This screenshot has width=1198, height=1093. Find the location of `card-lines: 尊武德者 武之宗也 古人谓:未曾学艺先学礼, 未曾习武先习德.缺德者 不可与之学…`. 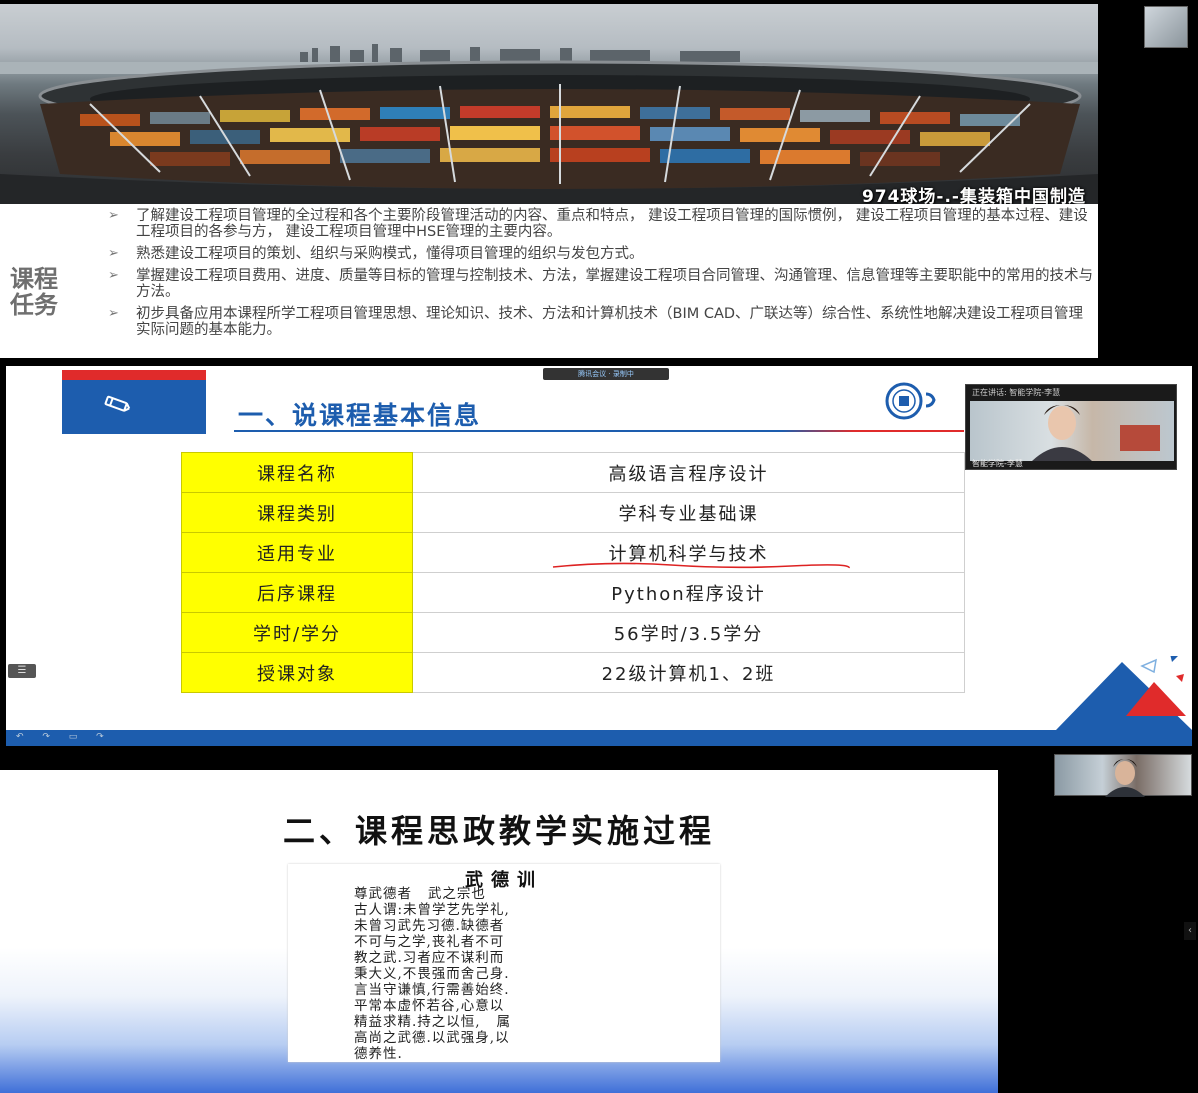

card-lines: 尊武德者 武之宗也 古人谓:未曾学艺先学礼, 未曾习武先习德.缺德者 不可与之学… is located at coordinates (432, 974).